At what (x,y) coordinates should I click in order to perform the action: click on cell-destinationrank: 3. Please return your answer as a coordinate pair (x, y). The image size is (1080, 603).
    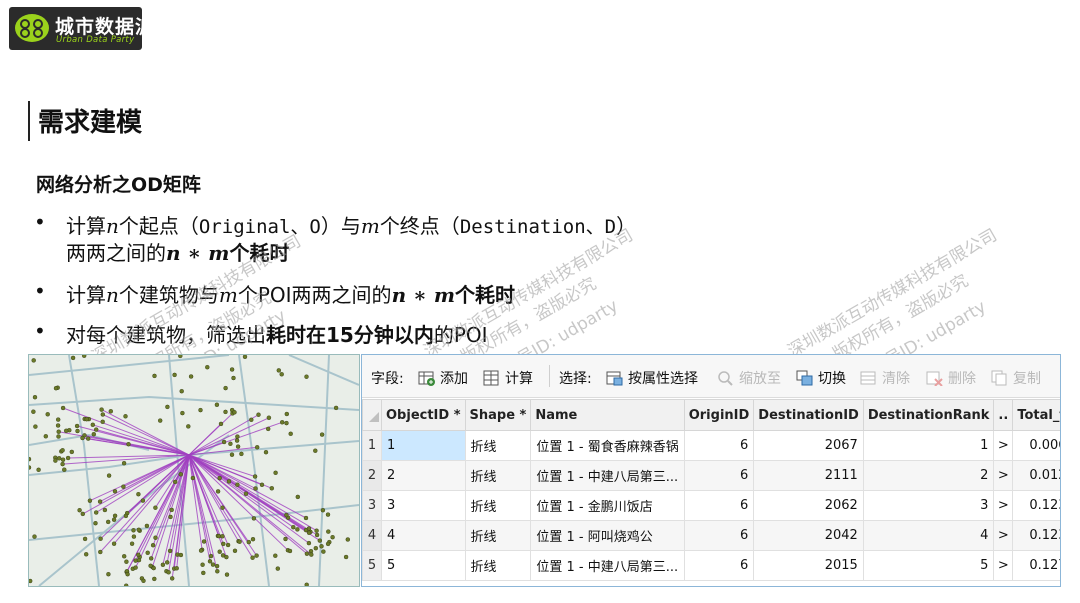
    Looking at the image, I should click on (928, 505).